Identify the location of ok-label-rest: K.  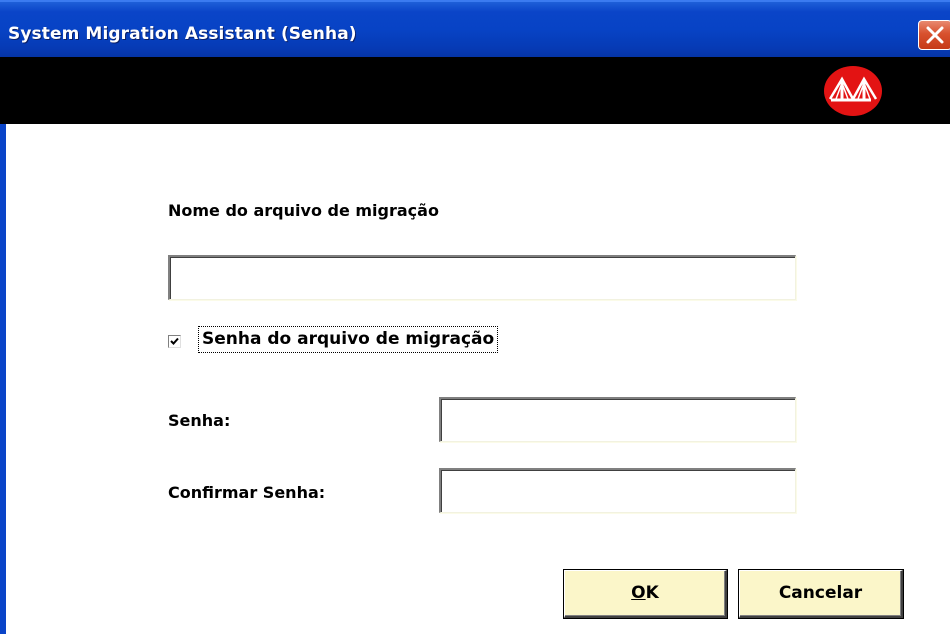
(652, 593).